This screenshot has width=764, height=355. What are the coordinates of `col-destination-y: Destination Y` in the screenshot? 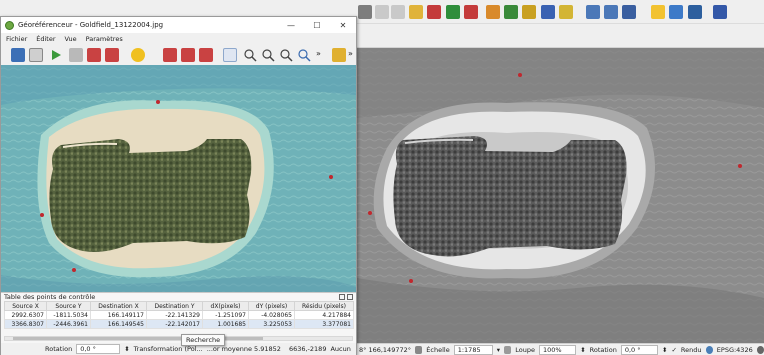 It's located at (174, 306).